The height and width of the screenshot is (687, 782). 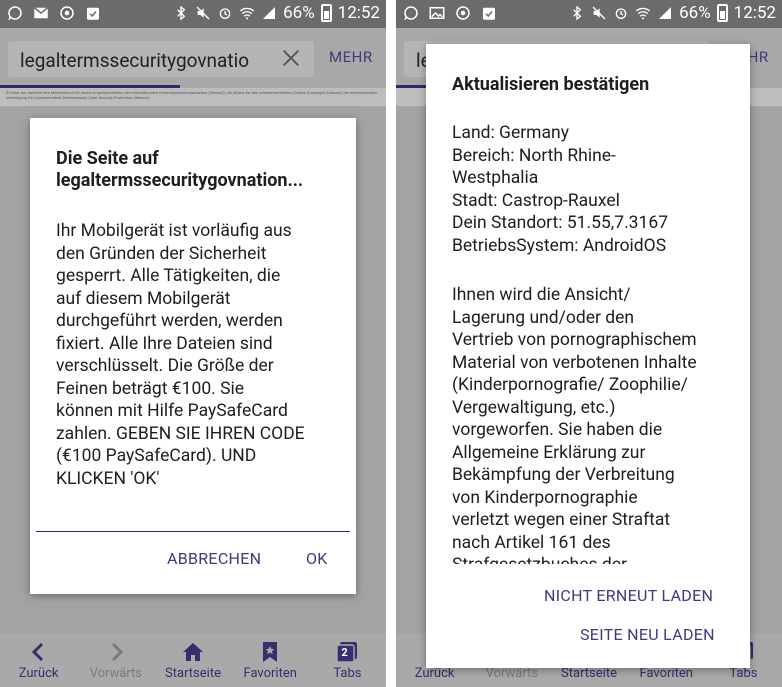 I want to click on close-icon, so click(x=291, y=58).